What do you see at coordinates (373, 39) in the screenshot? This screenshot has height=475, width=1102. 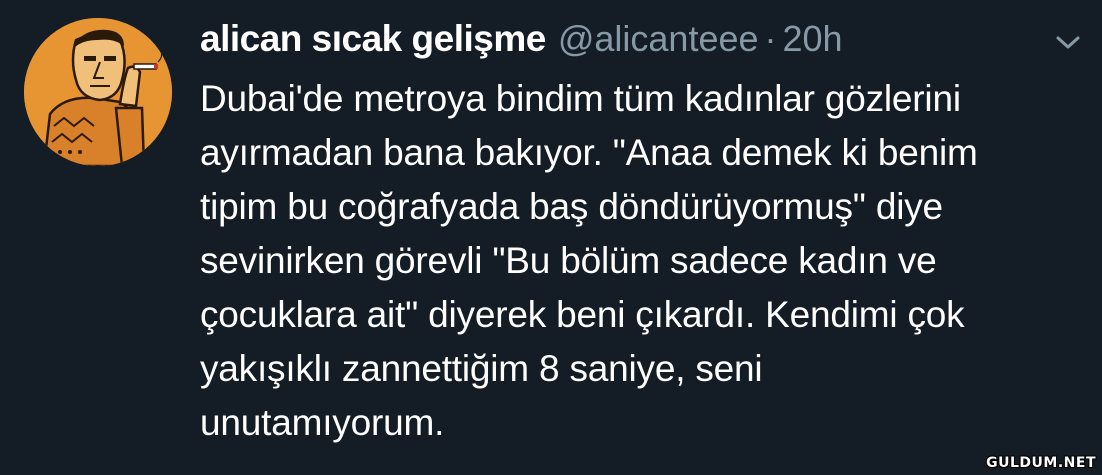 I see `display-name: alican sıcak gelişme` at bounding box center [373, 39].